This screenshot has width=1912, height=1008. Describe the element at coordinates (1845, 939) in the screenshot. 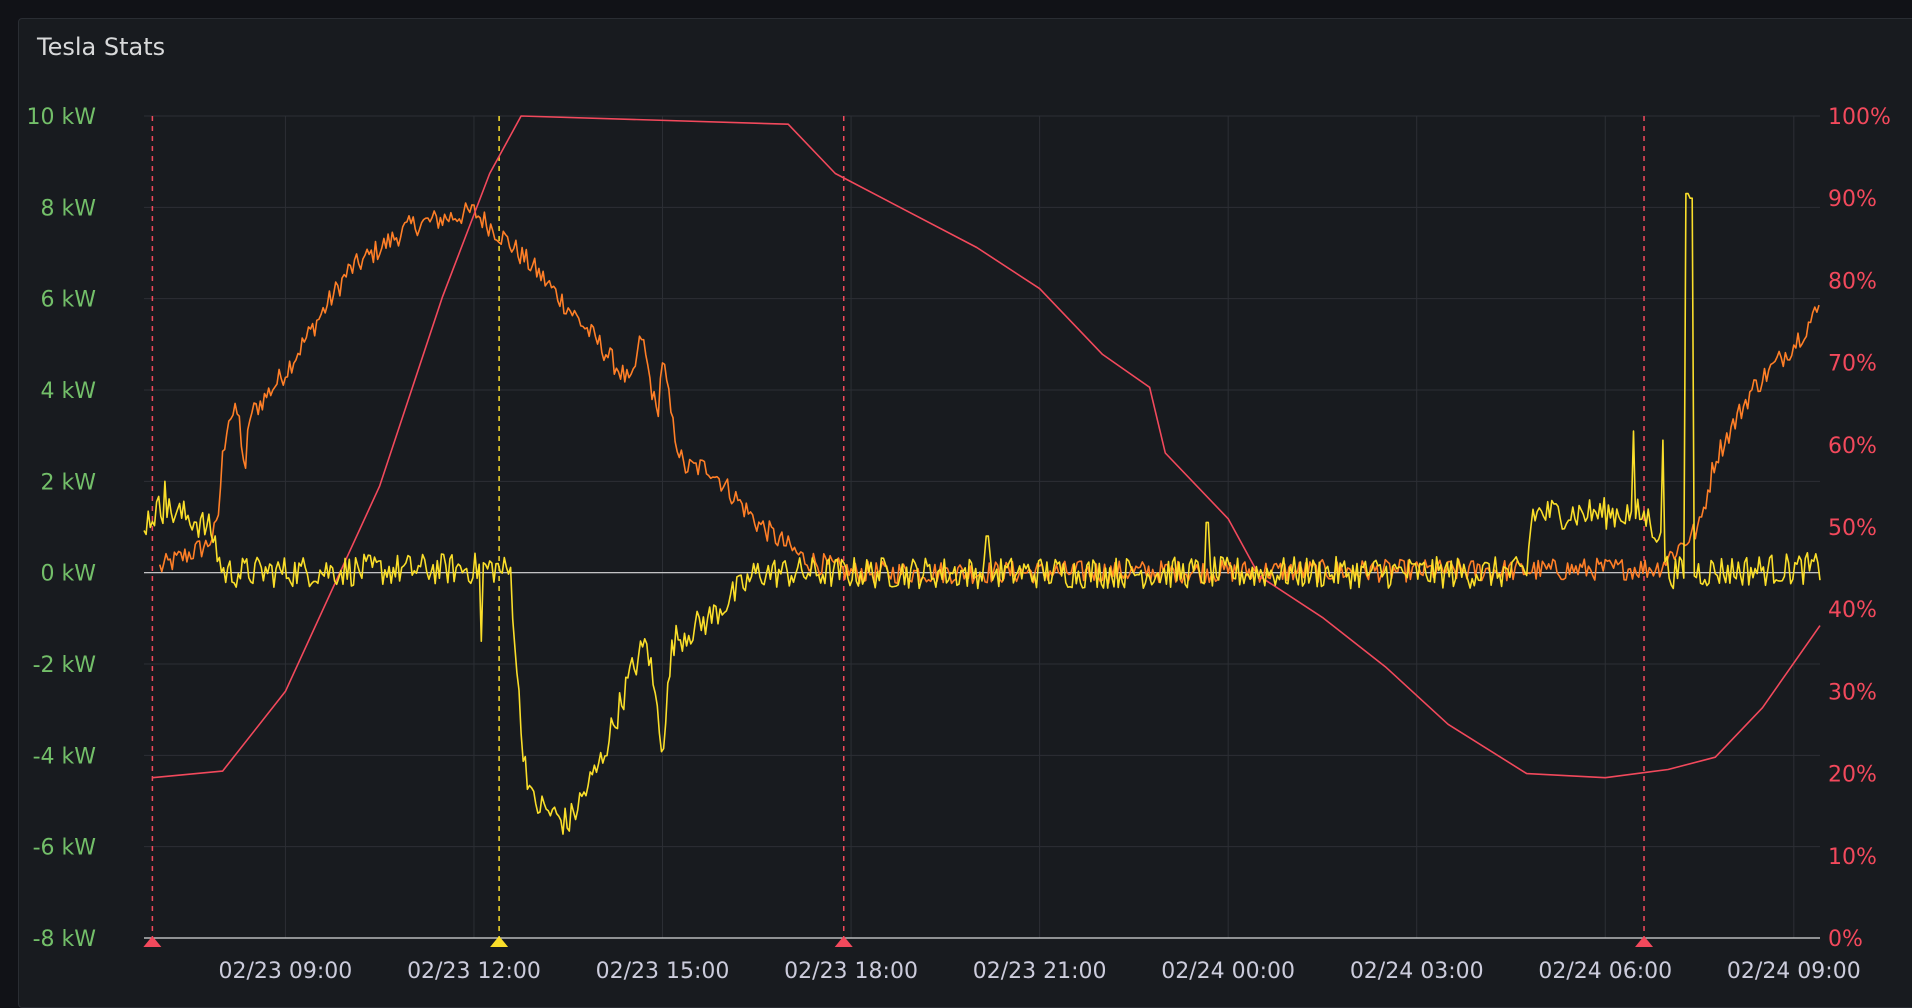

I see `y-right-tick-label: 0%` at that location.